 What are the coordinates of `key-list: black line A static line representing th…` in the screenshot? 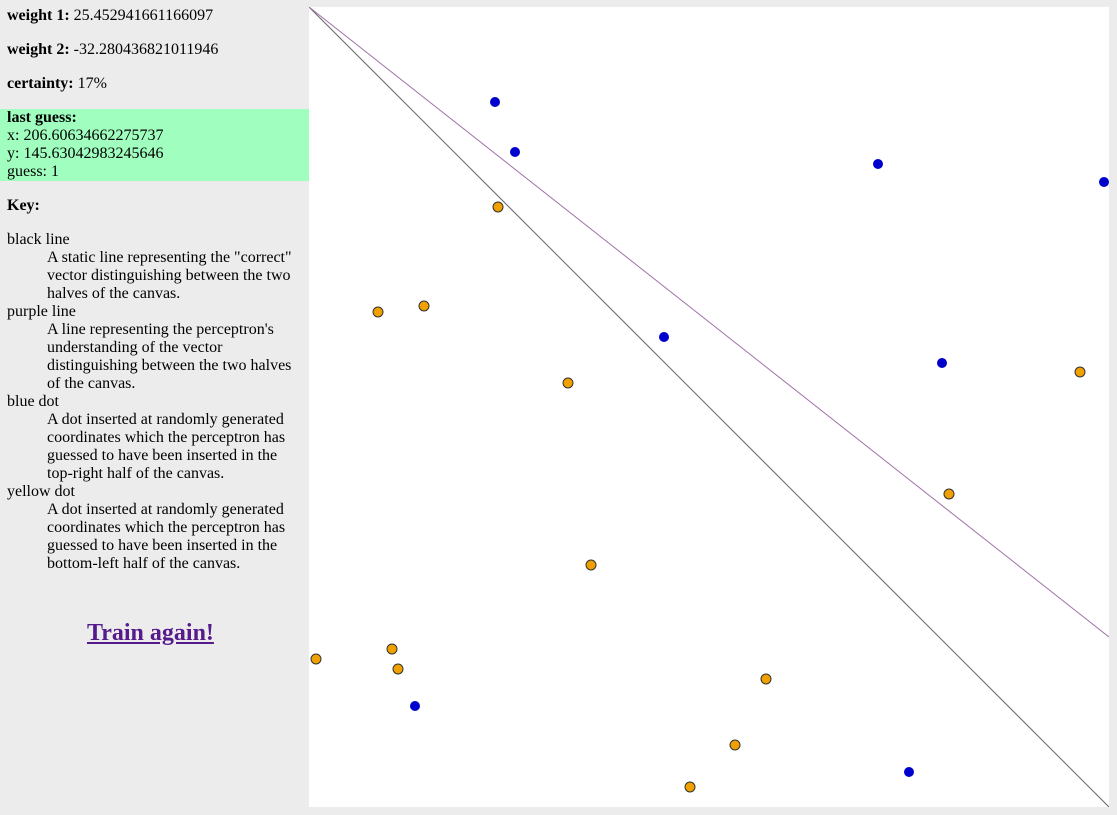 It's located at (153, 402).